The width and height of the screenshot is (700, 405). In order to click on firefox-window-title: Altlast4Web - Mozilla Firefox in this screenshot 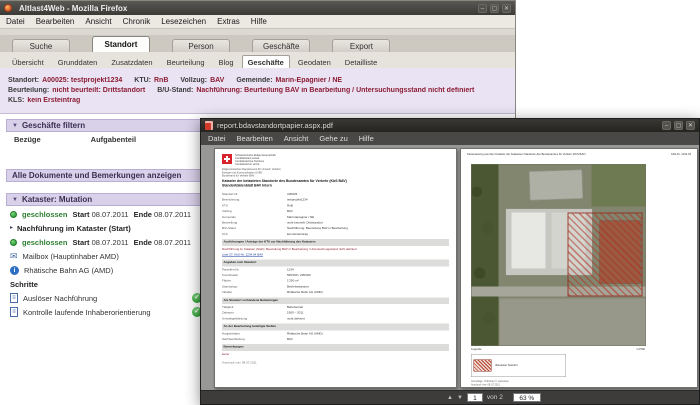, I will do `click(73, 8)`.